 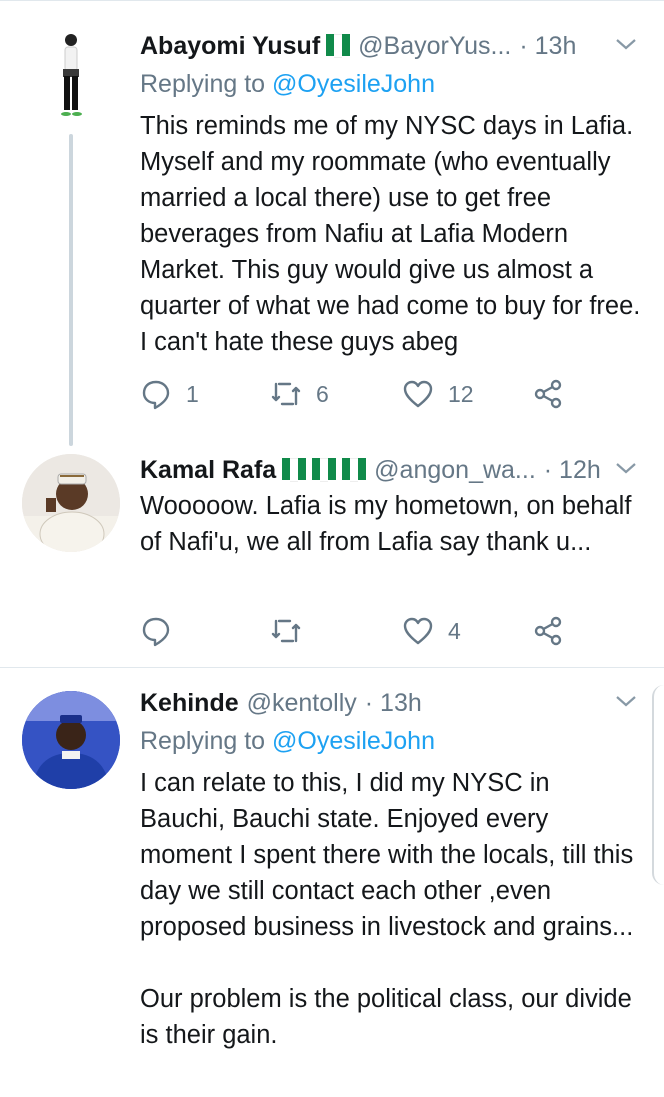 What do you see at coordinates (461, 393) in the screenshot?
I see `like-count: 12` at bounding box center [461, 393].